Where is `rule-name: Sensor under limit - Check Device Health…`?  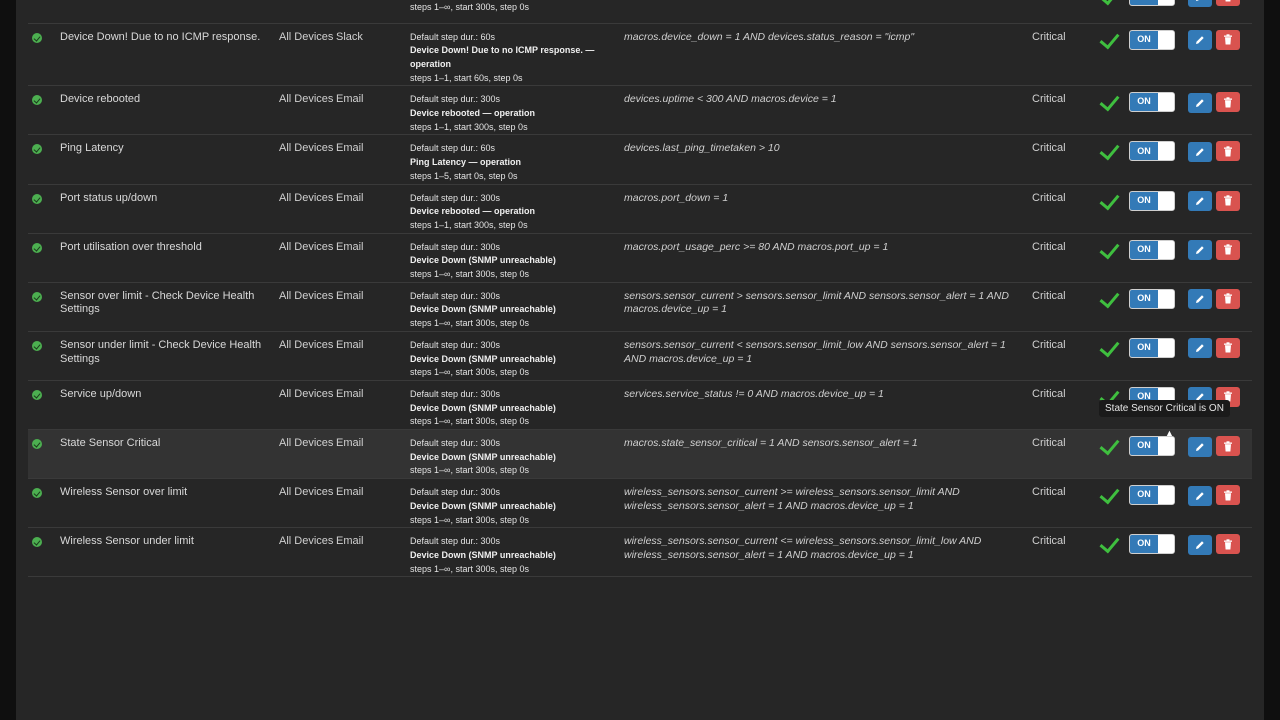
rule-name: Sensor under limit - Check Device Health… is located at coordinates (169, 349).